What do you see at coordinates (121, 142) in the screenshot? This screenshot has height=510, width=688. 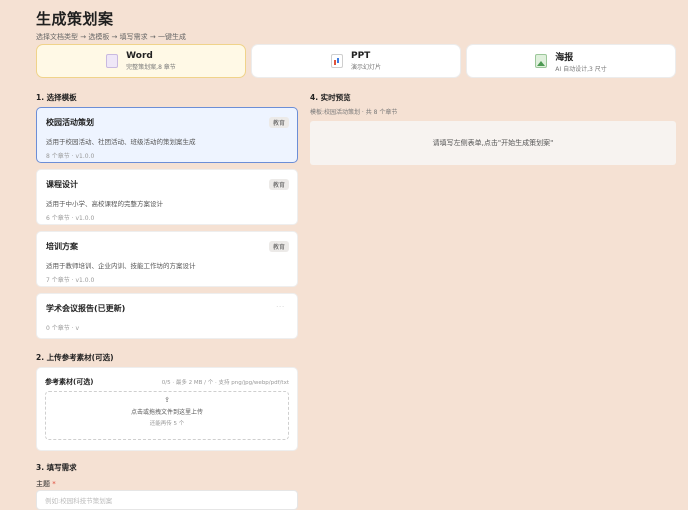 I see `template-desc: 适用于校园活动、社团活动、班级活动的策划案生成` at bounding box center [121, 142].